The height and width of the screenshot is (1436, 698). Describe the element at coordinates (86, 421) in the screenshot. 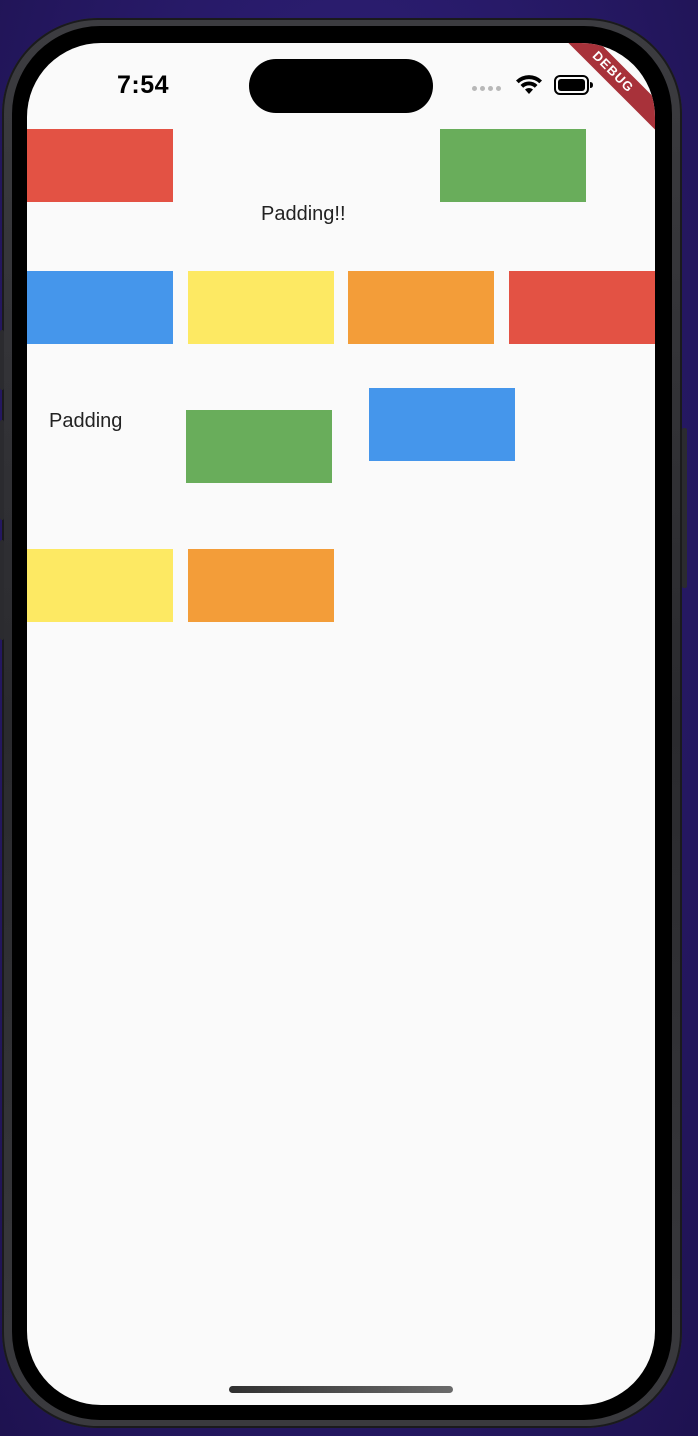

I see `padding-label: Padding` at that location.